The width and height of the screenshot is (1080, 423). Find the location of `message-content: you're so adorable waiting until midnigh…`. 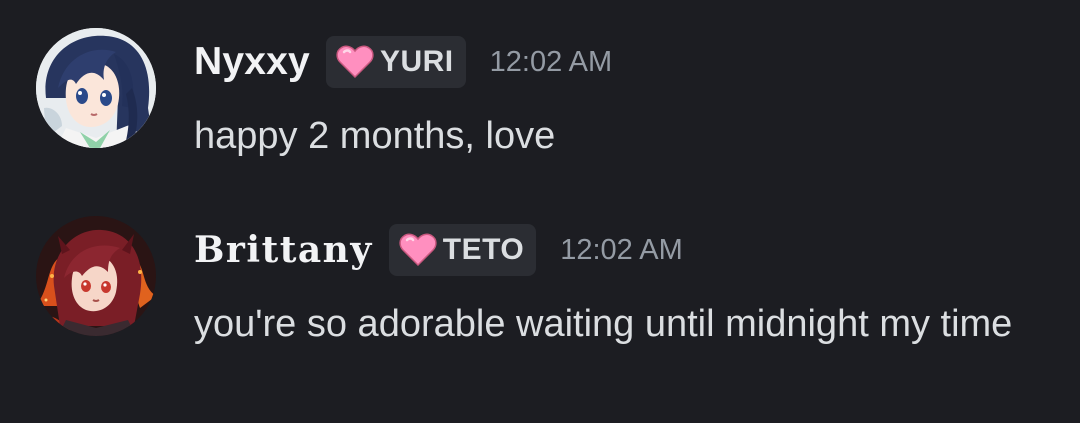

message-content: you're so adorable waiting until midnigh… is located at coordinates (603, 324).